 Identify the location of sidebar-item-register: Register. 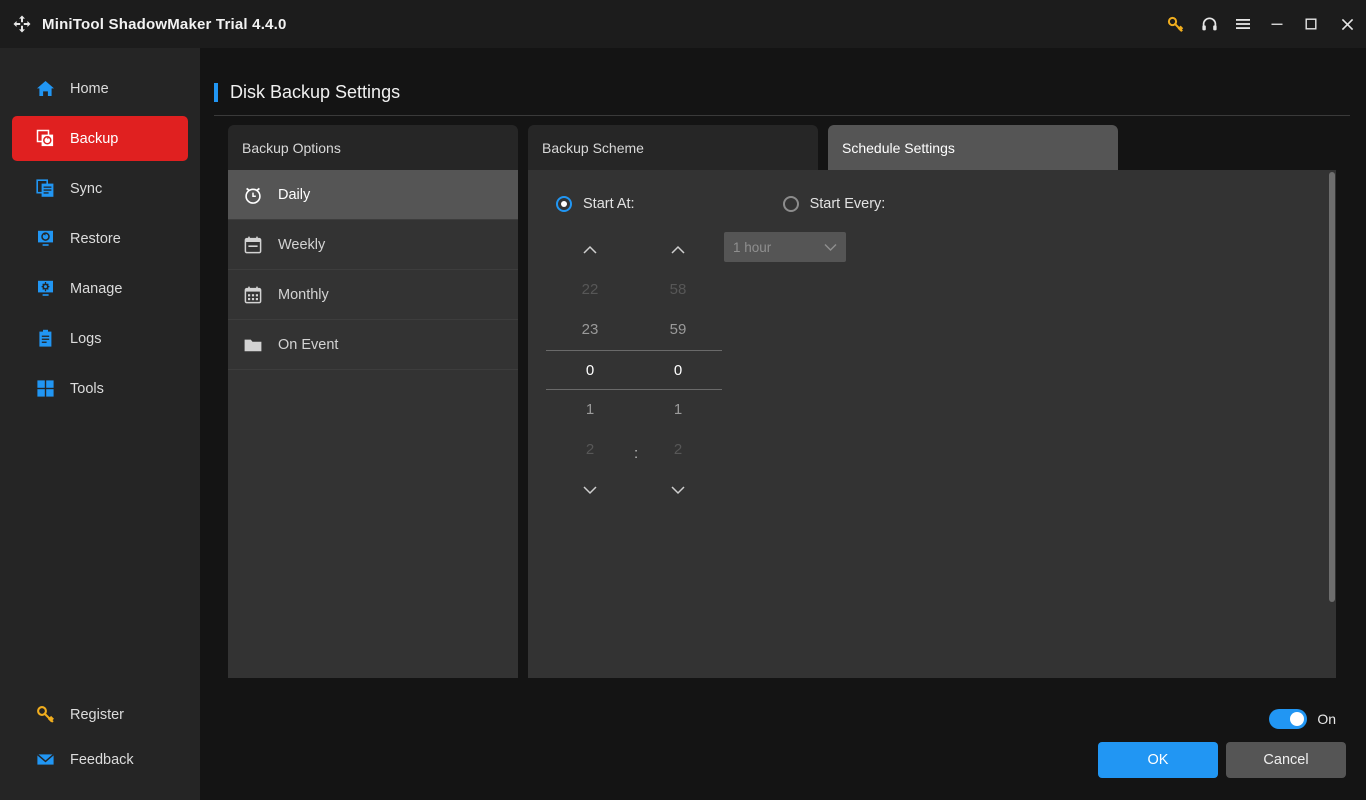
(100, 714).